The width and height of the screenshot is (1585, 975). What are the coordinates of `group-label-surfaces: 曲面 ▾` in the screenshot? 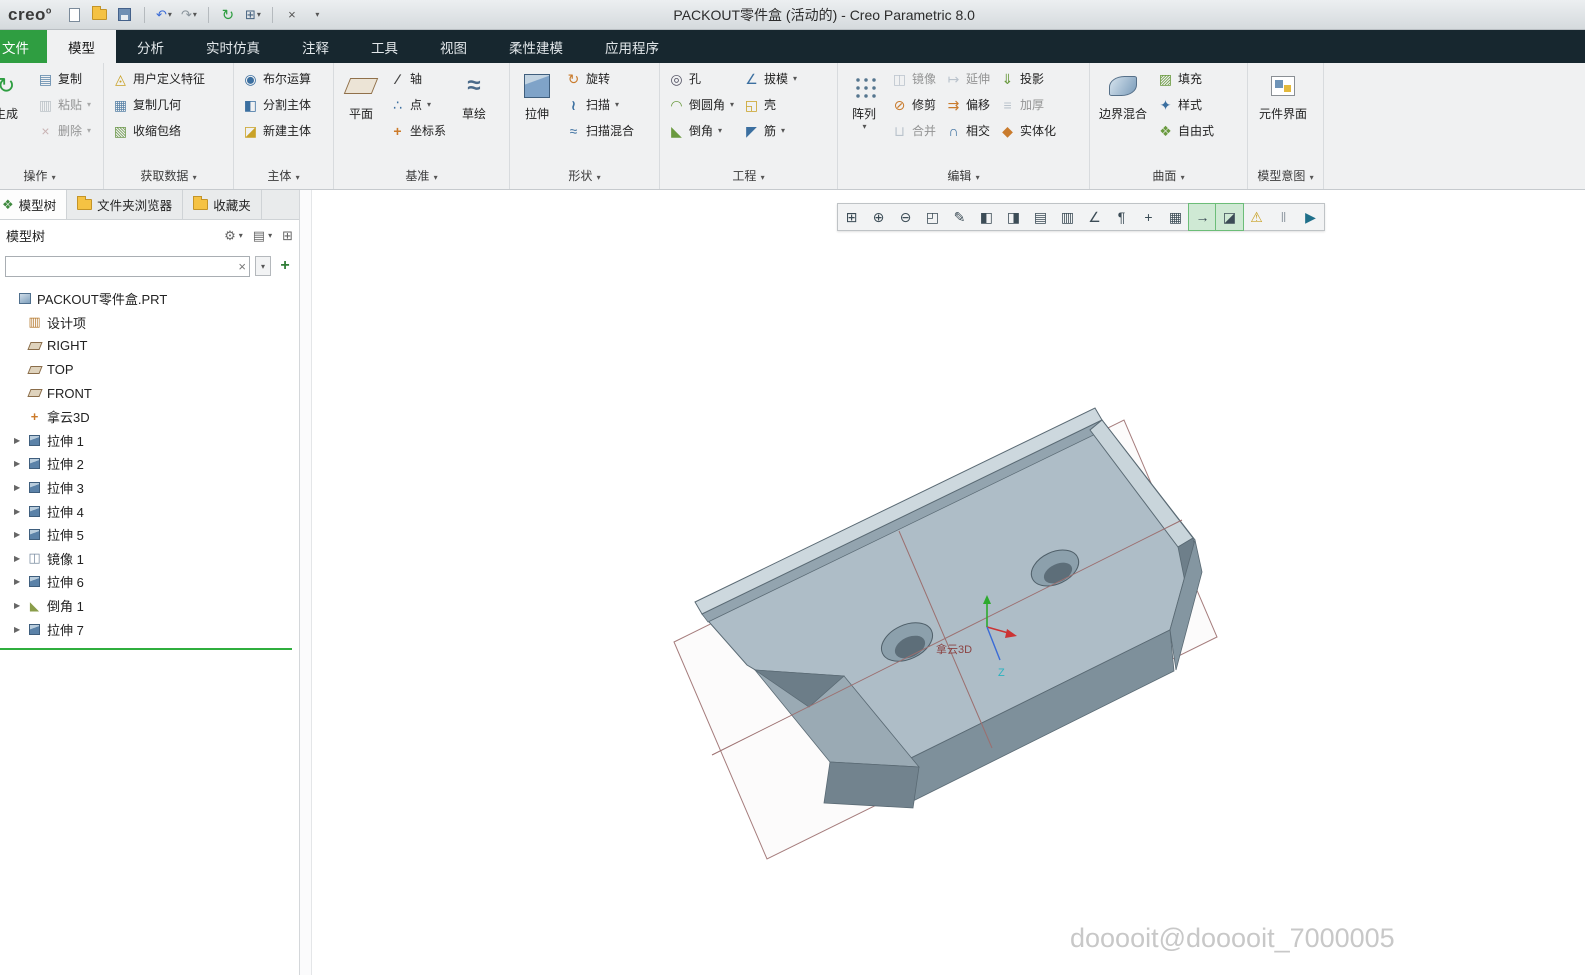 It's located at (1168, 177).